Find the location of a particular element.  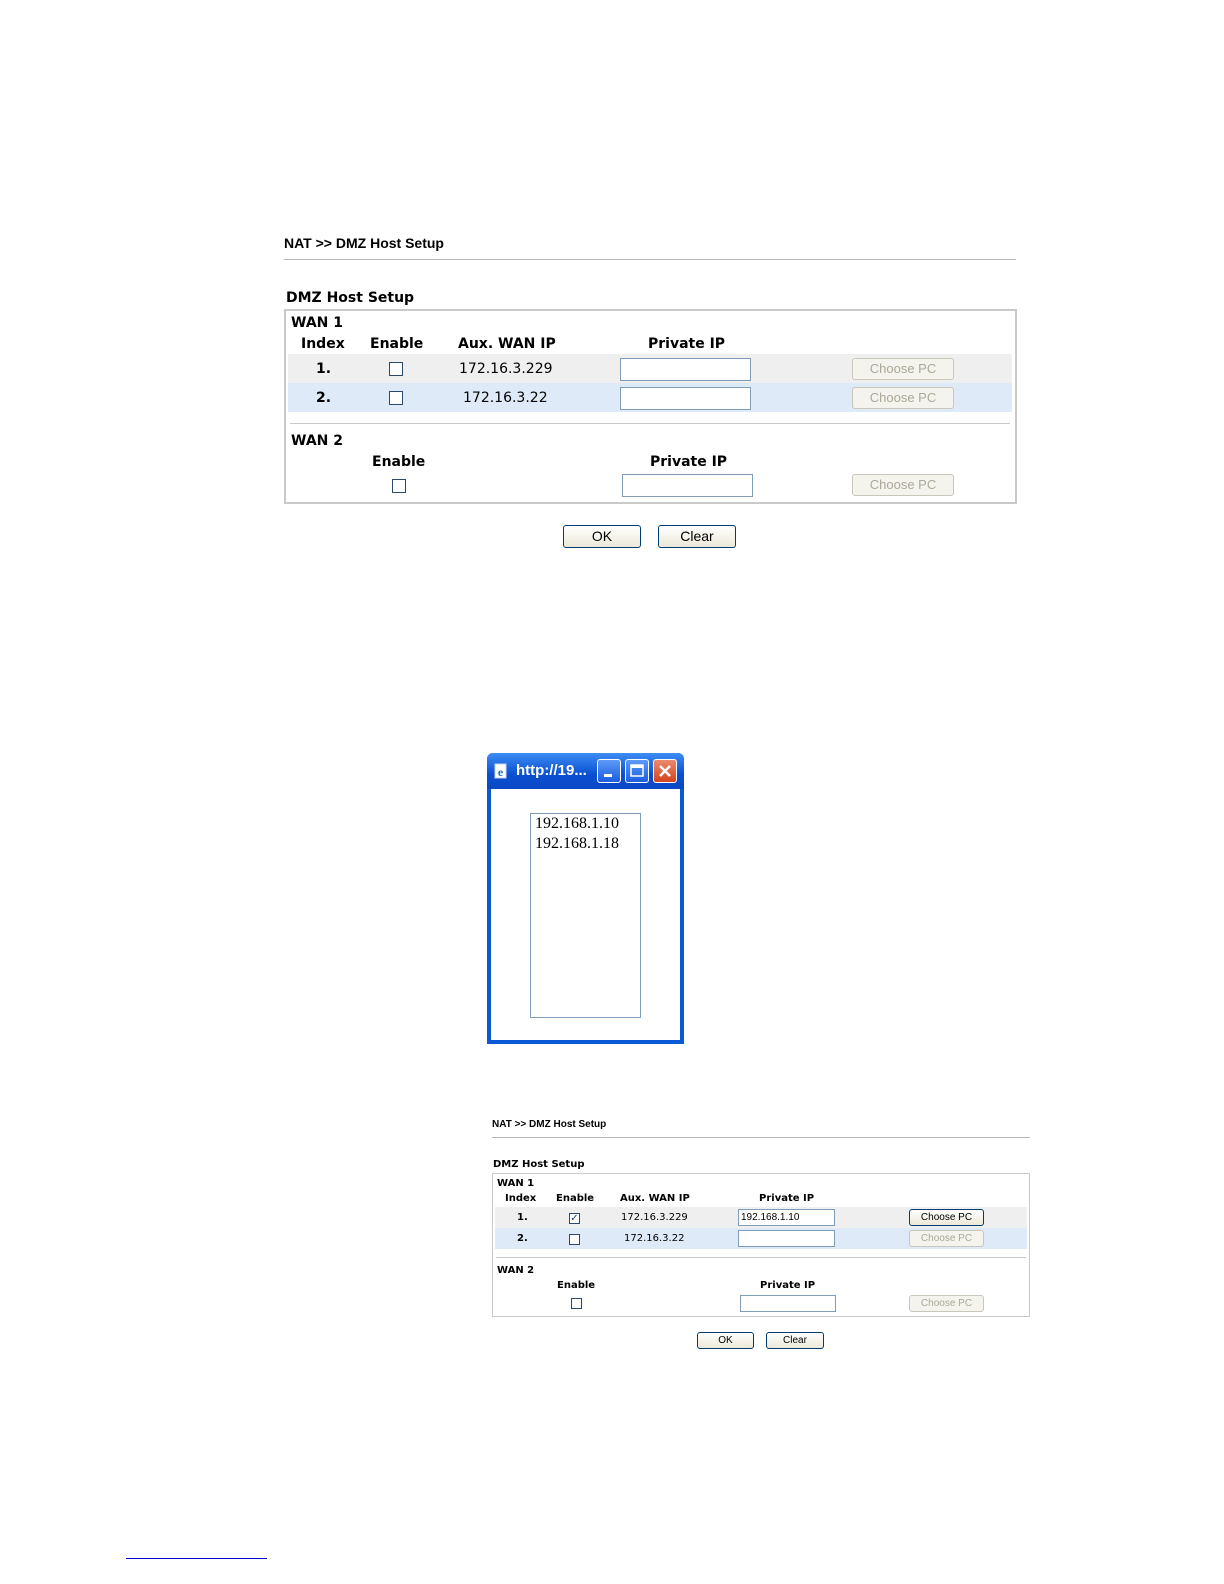

maximize-icon is located at coordinates (637, 770).